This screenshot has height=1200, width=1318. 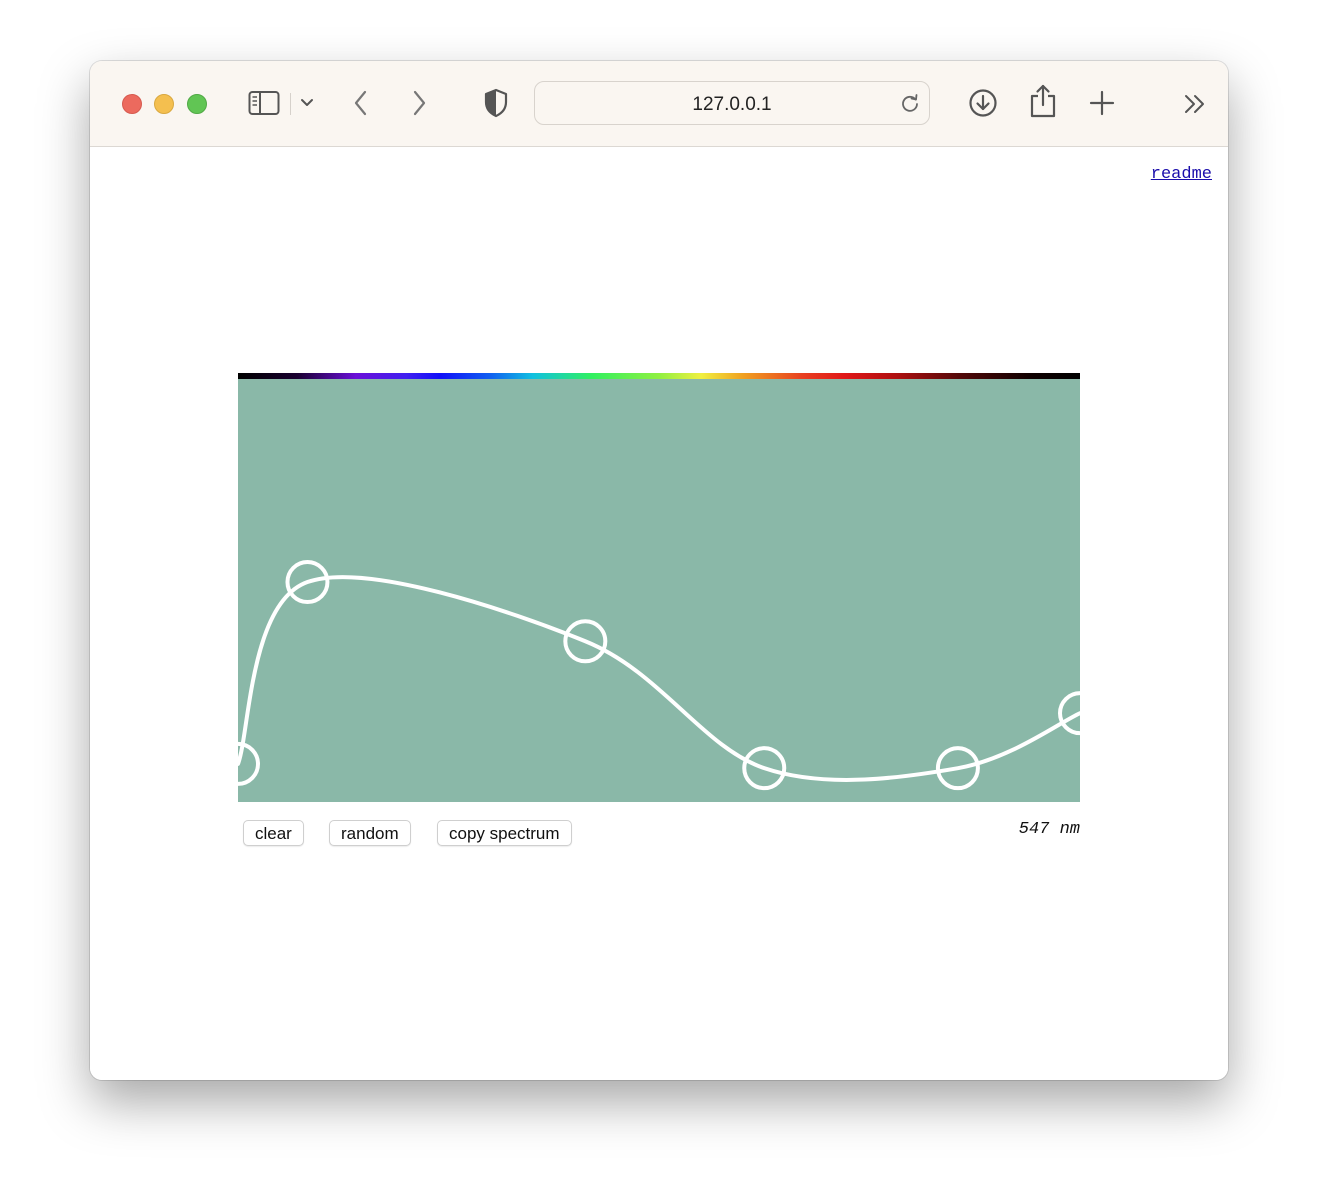 What do you see at coordinates (1195, 104) in the screenshot?
I see `double-chevron-right-icon` at bounding box center [1195, 104].